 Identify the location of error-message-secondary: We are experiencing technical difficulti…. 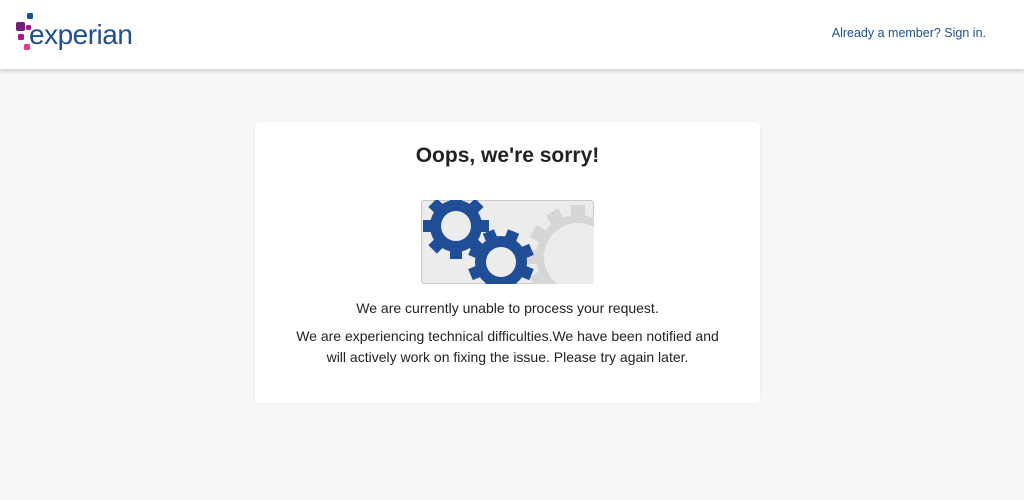
(507, 346).